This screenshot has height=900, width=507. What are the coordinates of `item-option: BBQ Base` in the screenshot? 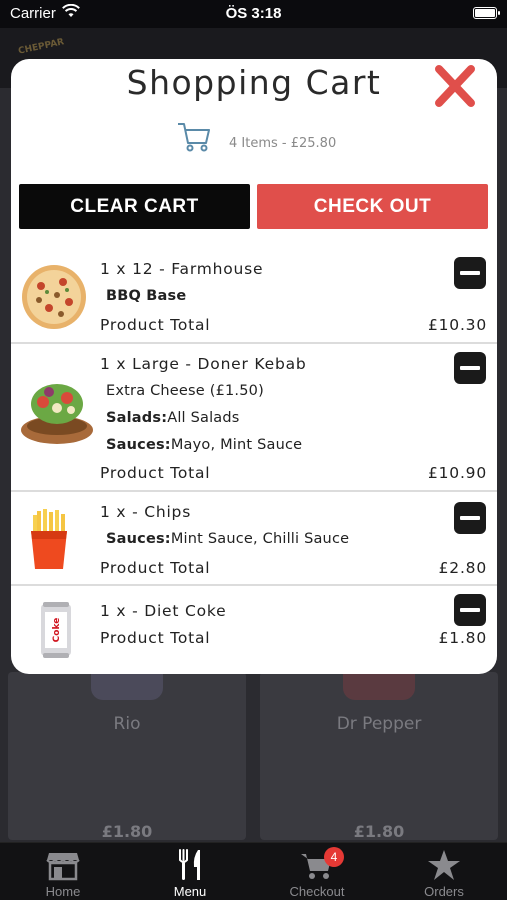 It's located at (146, 296).